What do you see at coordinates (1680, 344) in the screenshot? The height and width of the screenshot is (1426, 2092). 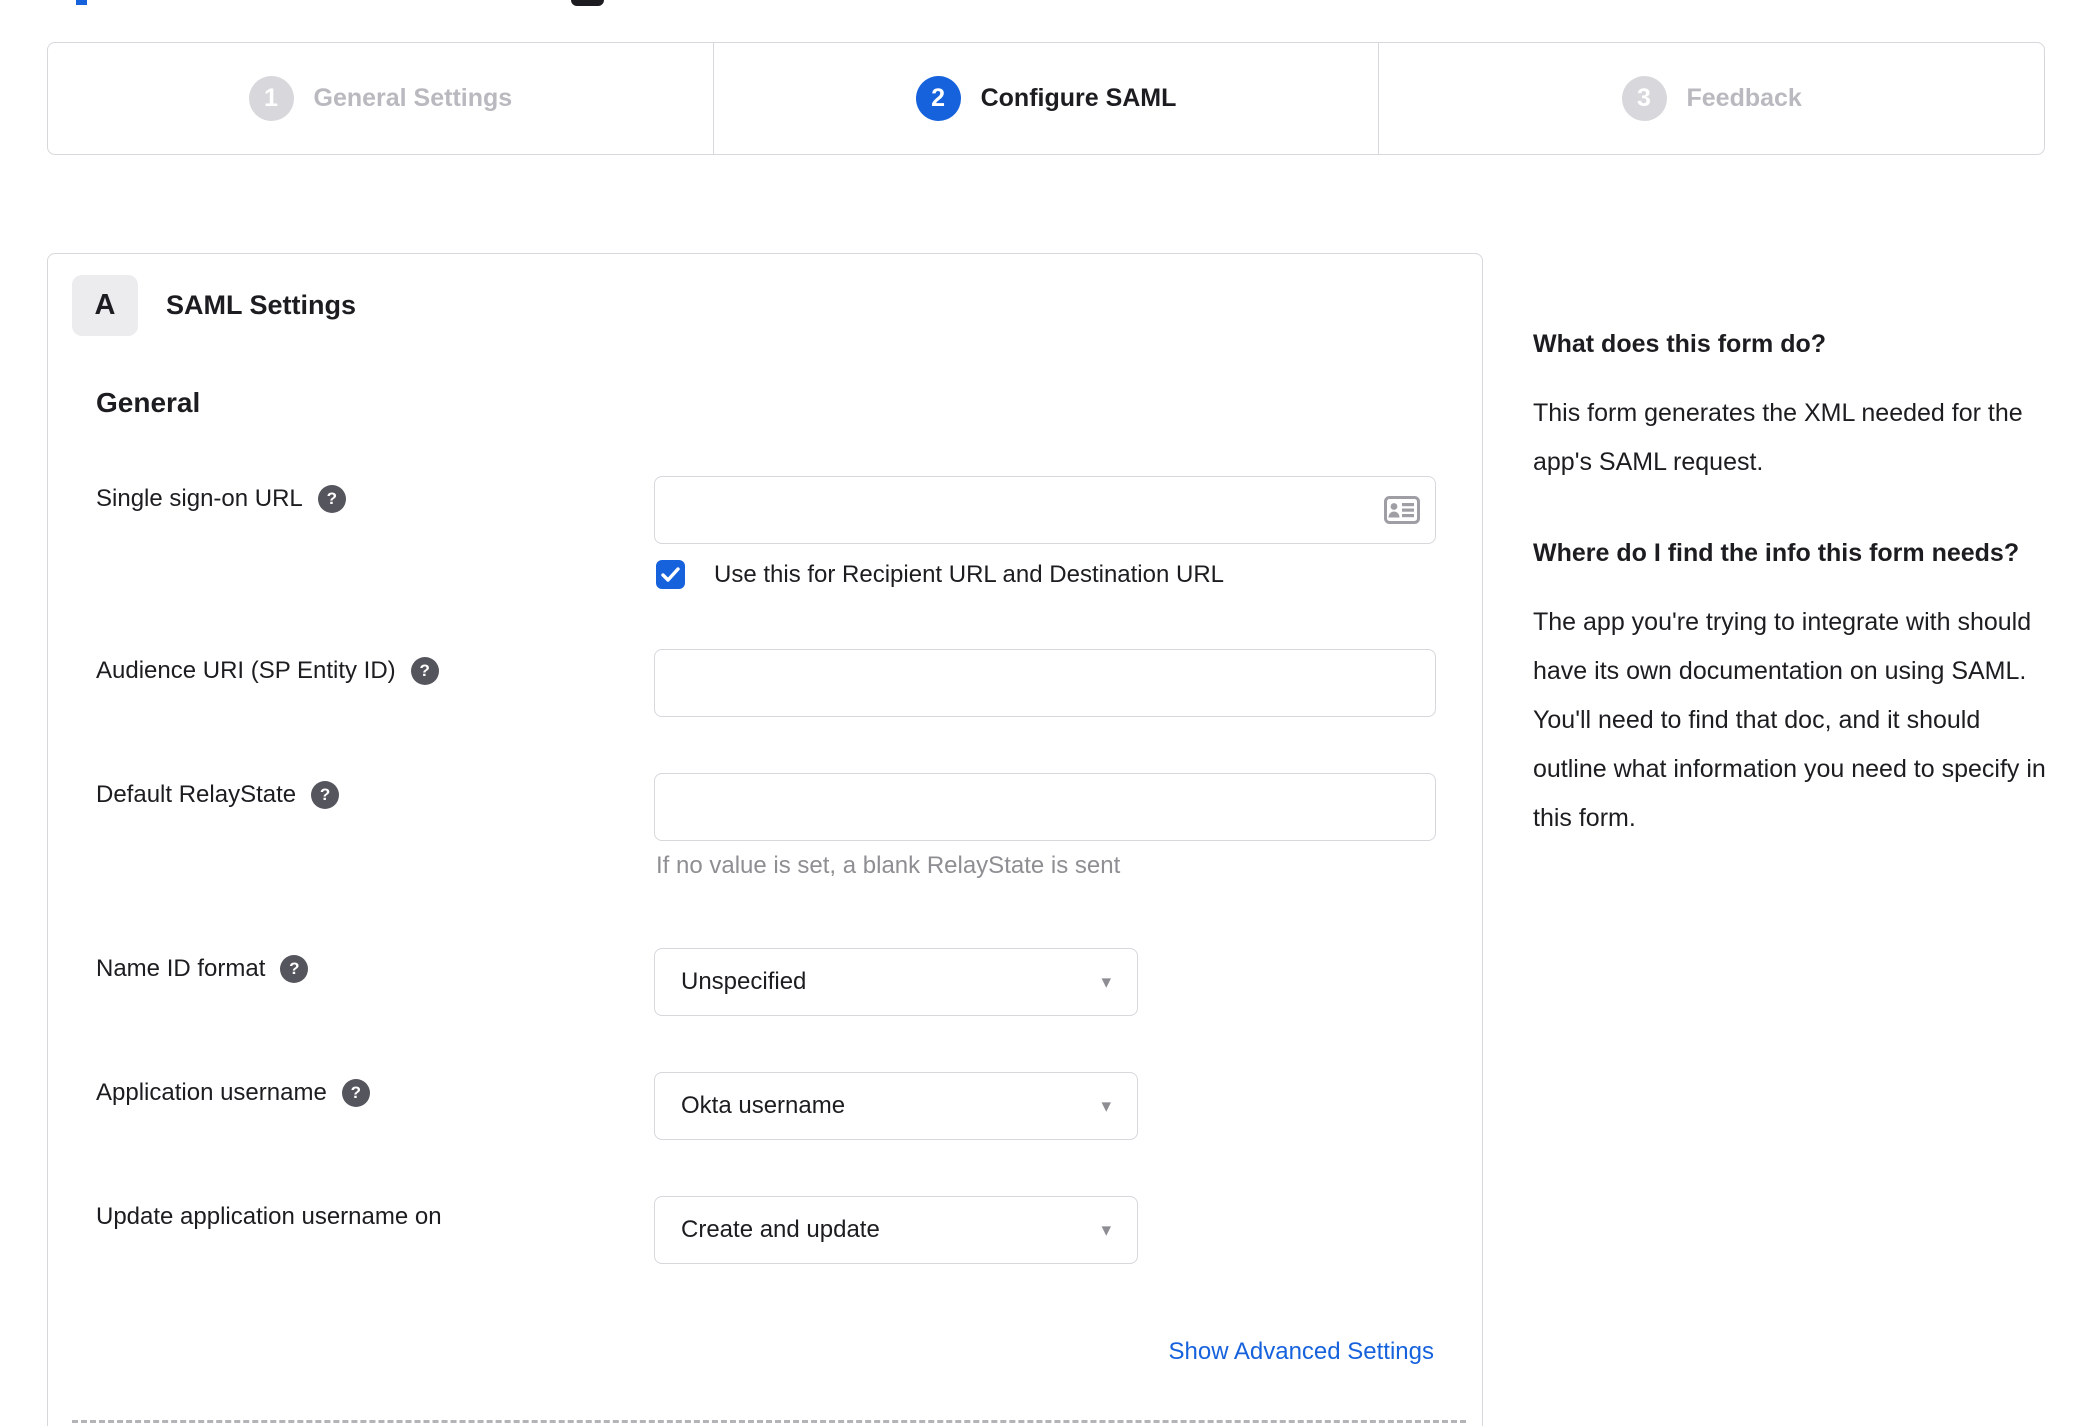 I see `help-question-1: What does this form do?` at bounding box center [1680, 344].